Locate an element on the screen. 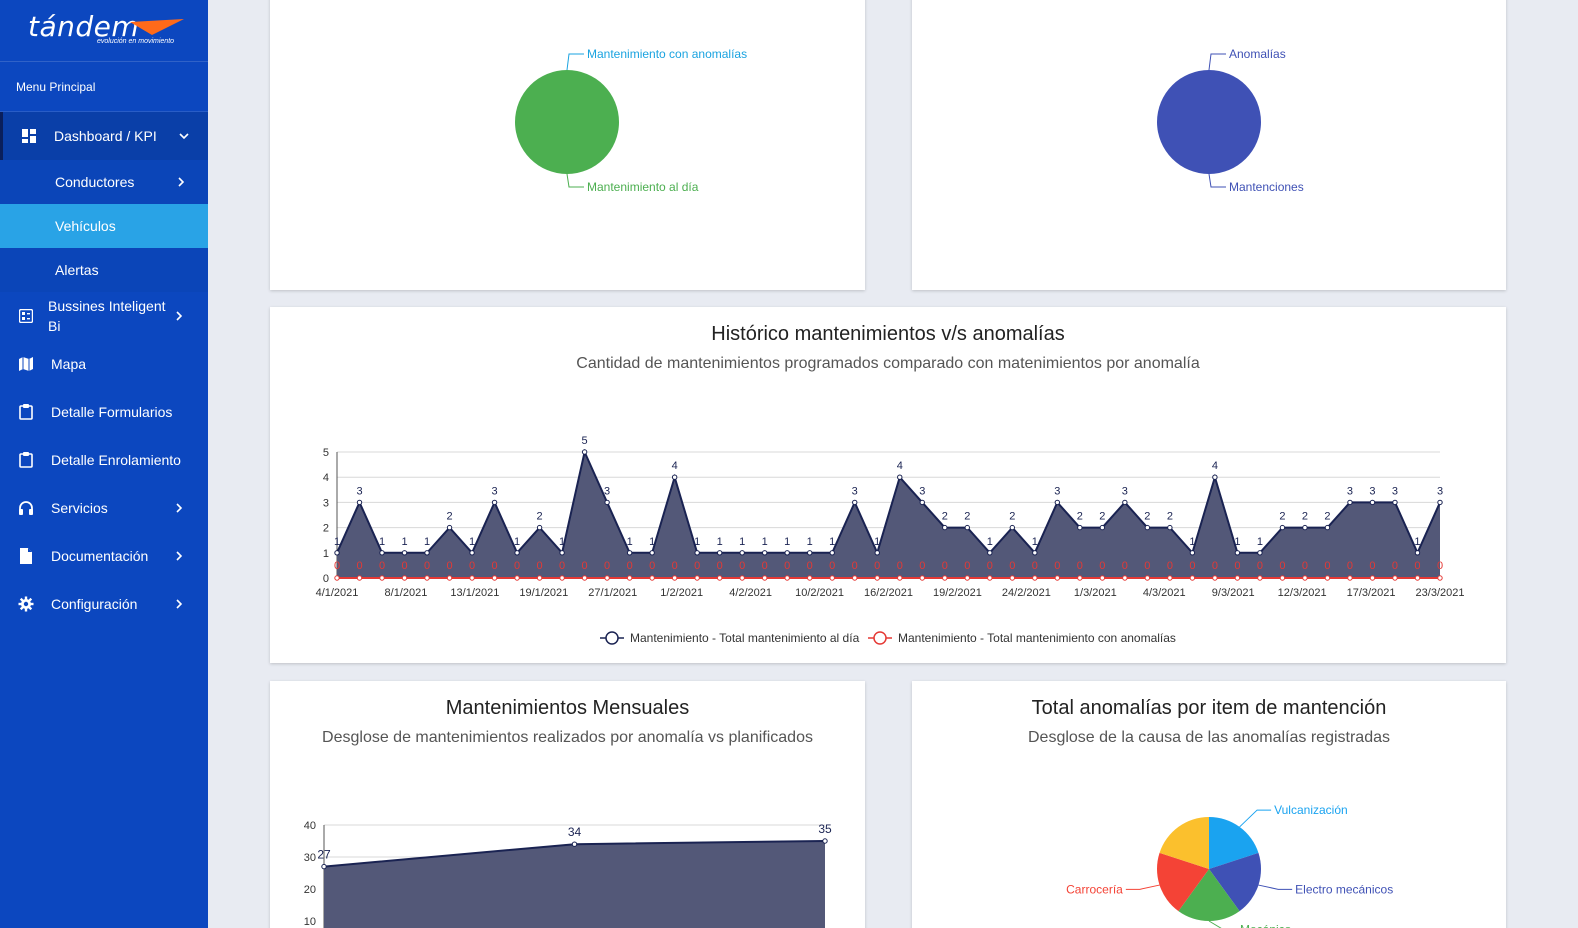  sidebar-item-conductores: Conductores is located at coordinates (104, 182).